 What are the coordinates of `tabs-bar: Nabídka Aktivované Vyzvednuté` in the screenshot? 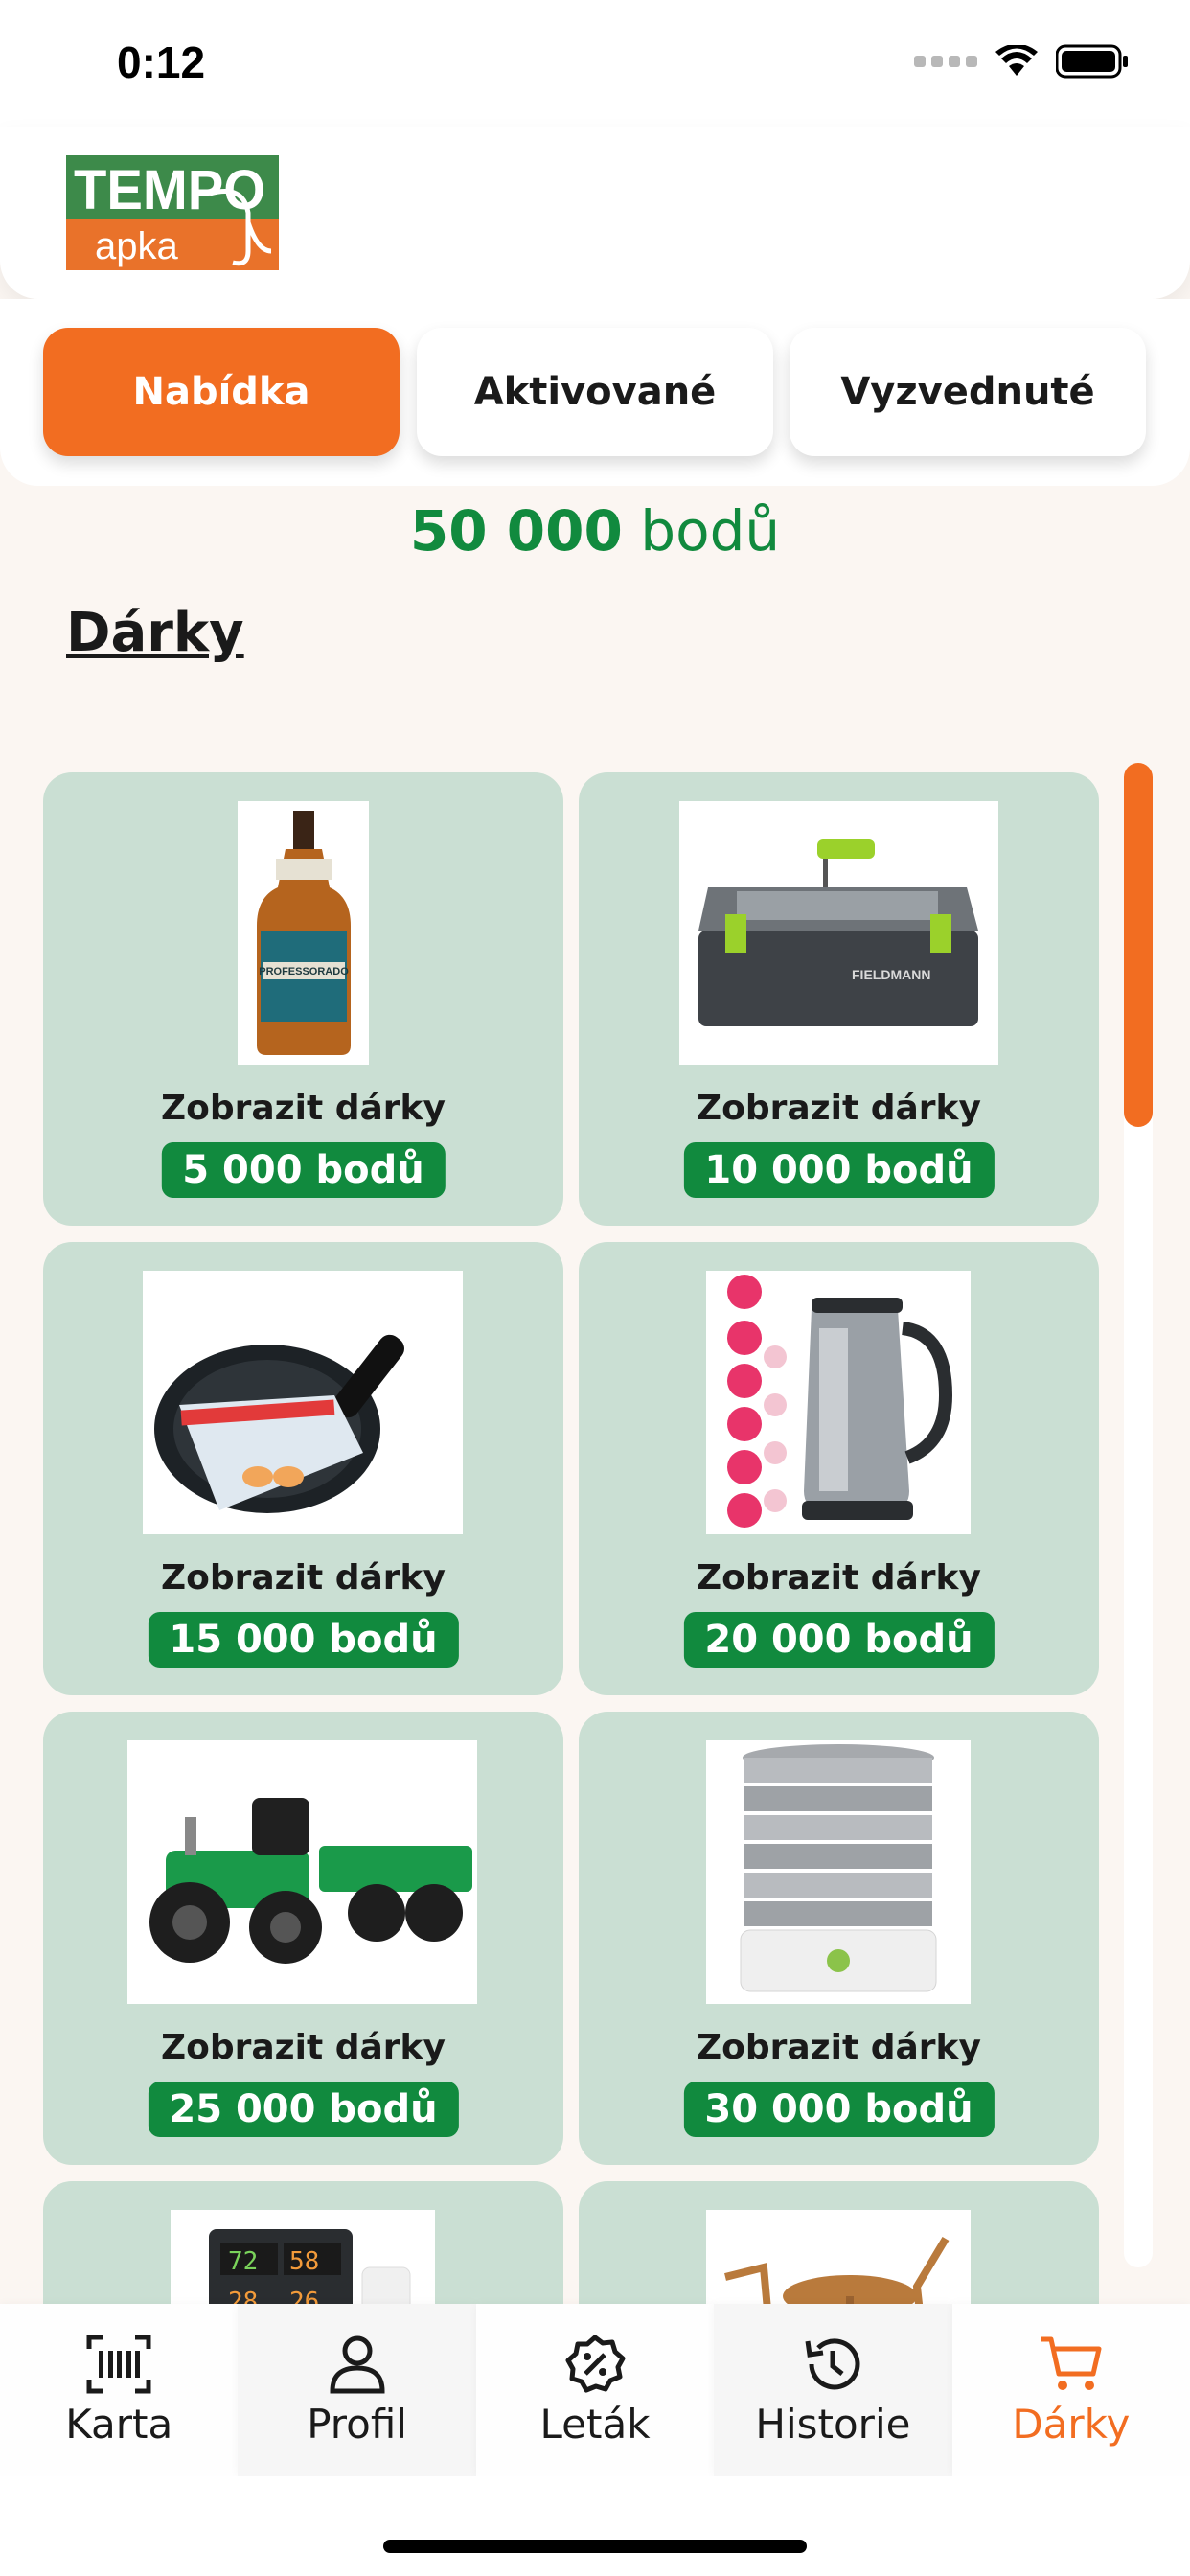 It's located at (595, 392).